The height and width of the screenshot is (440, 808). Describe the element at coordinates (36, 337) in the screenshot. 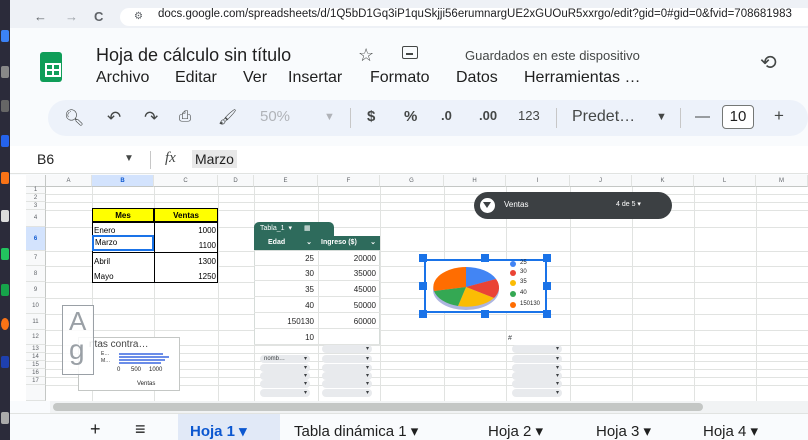

I see `row-header-12: 12` at that location.